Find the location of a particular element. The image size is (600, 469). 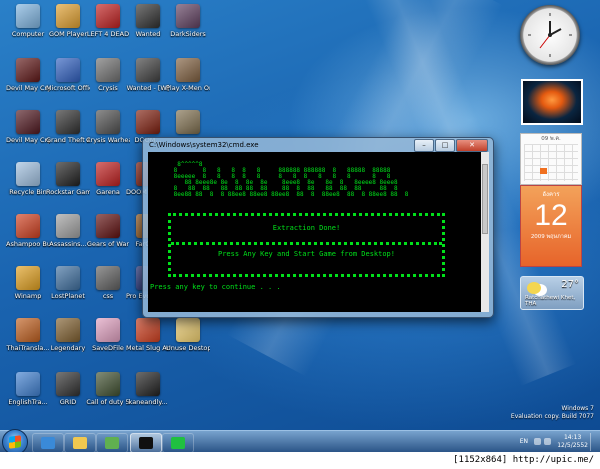

englishtranslator-icon is located at coordinates (28, 384).